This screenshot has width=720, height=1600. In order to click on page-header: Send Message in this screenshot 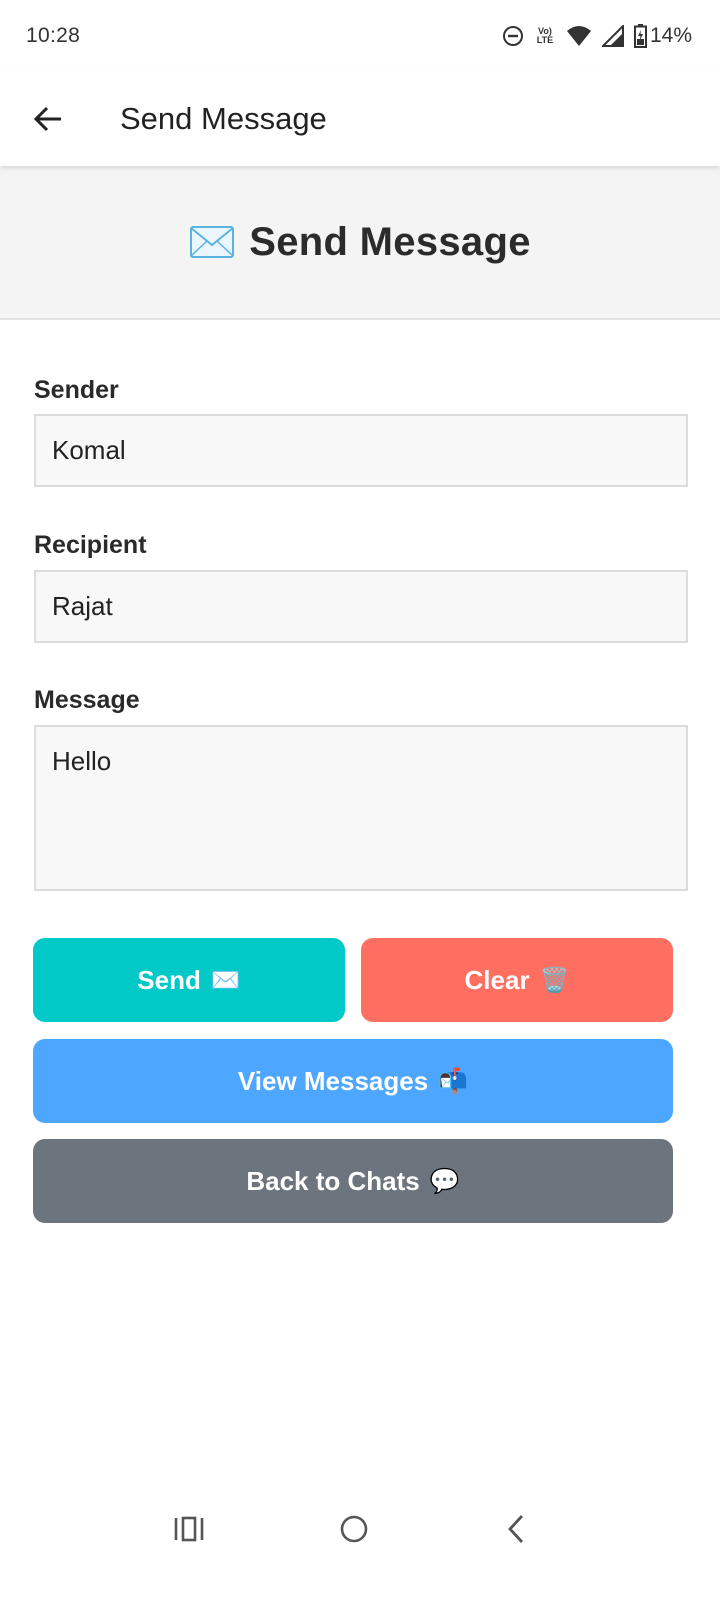, I will do `click(360, 243)`.